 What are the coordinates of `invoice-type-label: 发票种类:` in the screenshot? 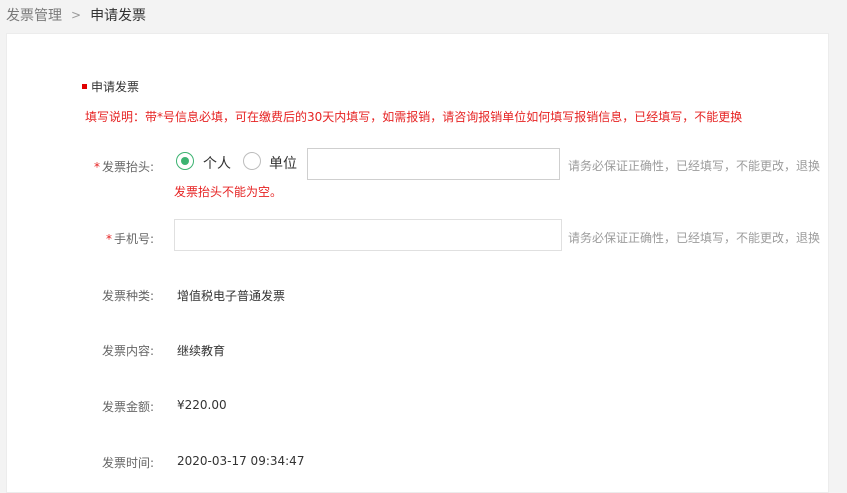 It's located at (127, 296).